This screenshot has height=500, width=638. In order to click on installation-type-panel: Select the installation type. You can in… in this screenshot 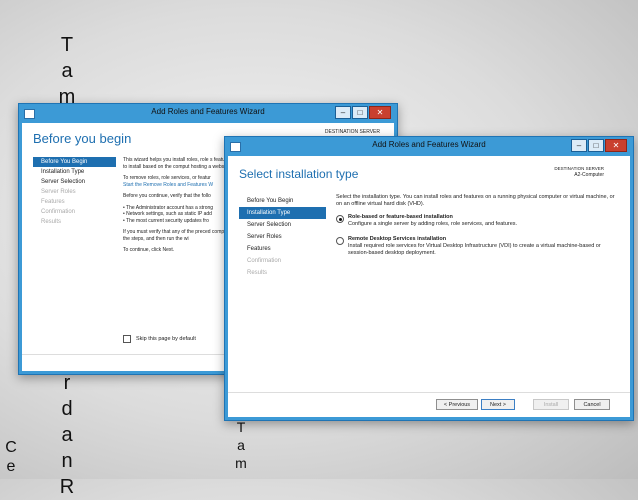, I will do `click(476, 229)`.